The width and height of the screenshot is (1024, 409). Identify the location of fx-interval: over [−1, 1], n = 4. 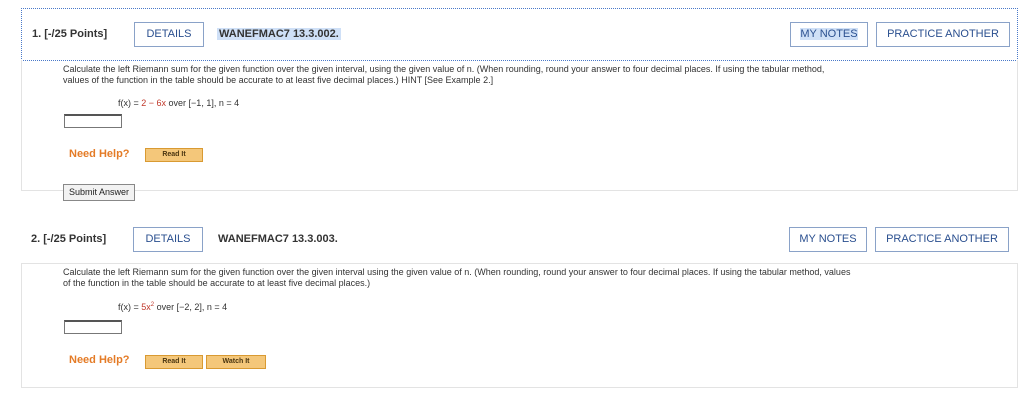
(203, 103).